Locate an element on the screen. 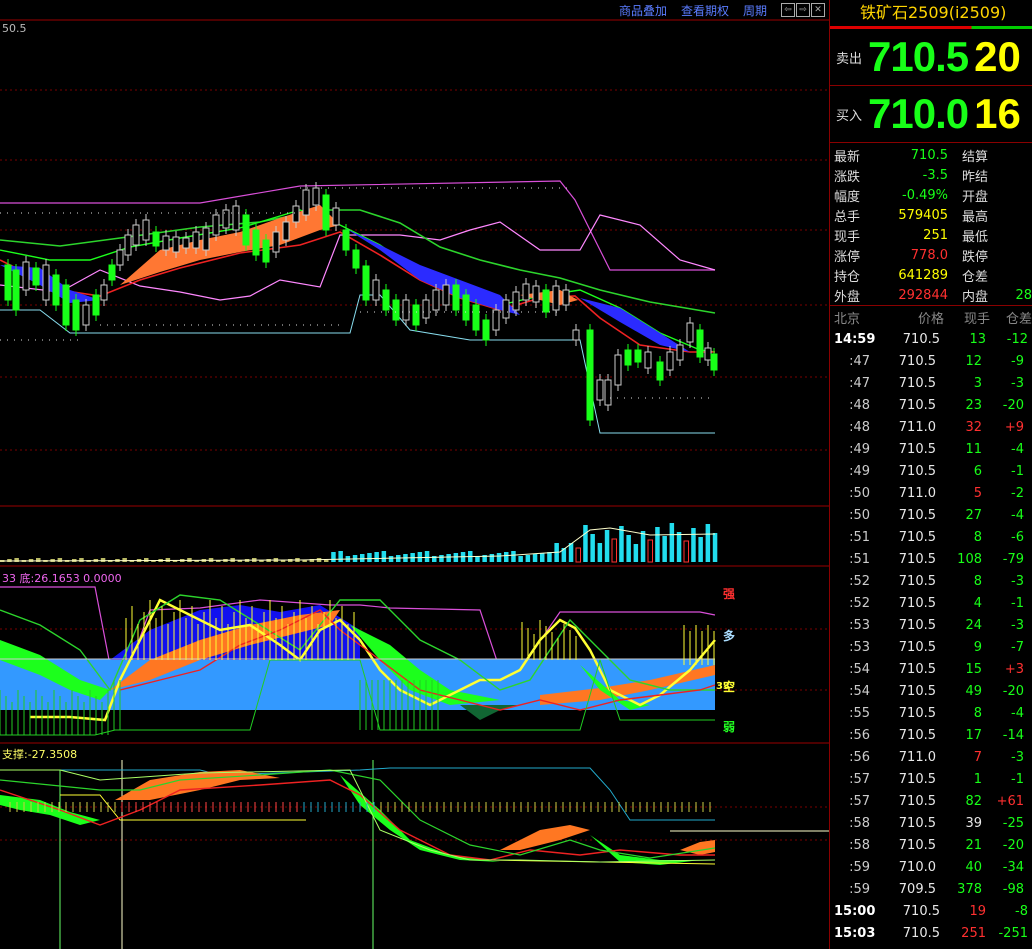 The image size is (1032, 949). tick-row: :57 710.5 1 -1 is located at coordinates (931, 779).